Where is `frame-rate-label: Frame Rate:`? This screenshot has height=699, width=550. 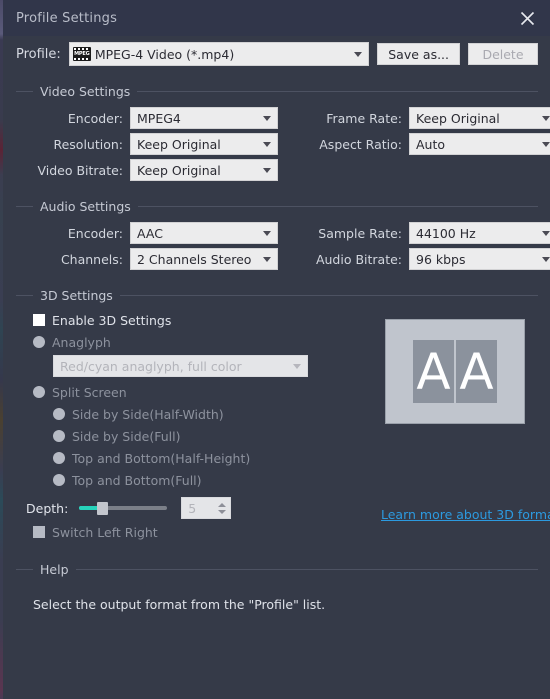
frame-rate-label: Frame Rate: is located at coordinates (364, 118).